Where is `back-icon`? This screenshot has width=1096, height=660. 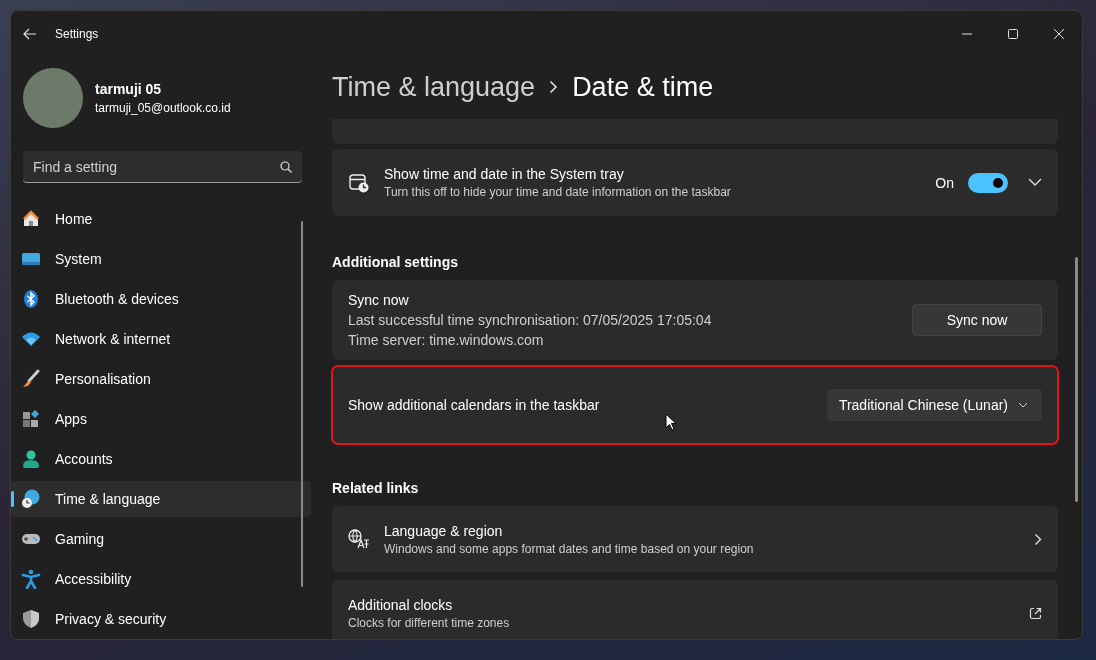
back-icon is located at coordinates (30, 34).